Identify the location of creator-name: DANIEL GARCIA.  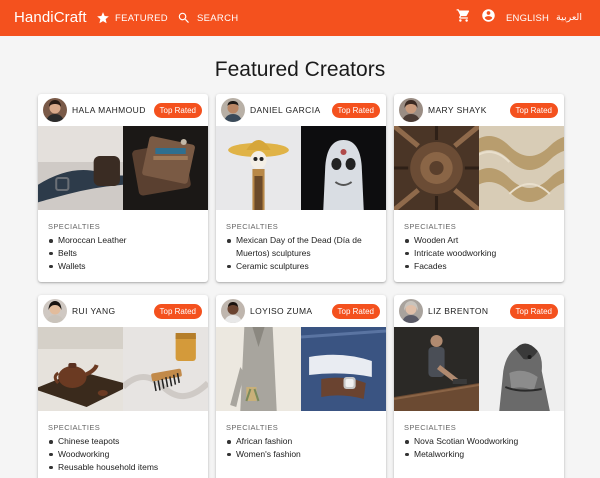
(285, 110).